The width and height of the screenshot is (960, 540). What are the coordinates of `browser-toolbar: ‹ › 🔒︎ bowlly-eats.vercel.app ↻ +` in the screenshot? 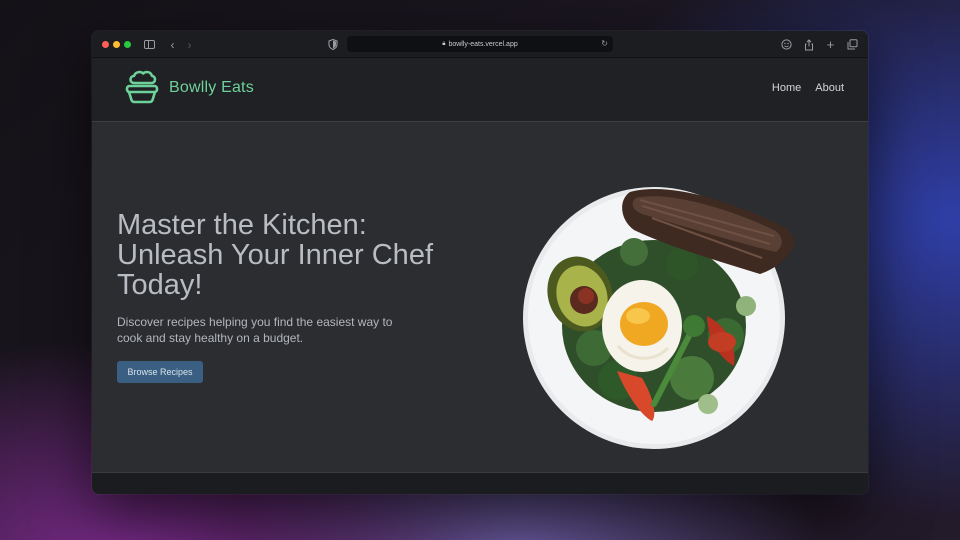 It's located at (480, 44).